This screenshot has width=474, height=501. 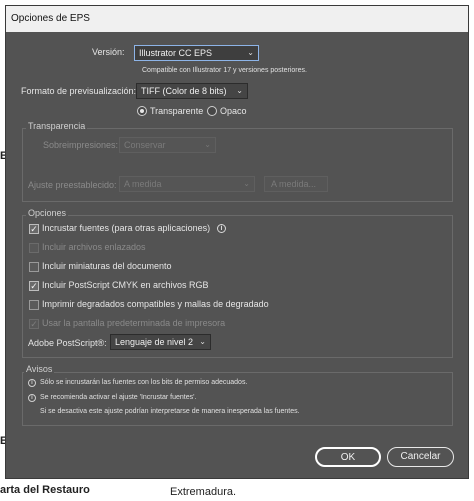 I want to click on preset-value: A medida, so click(x=143, y=184).